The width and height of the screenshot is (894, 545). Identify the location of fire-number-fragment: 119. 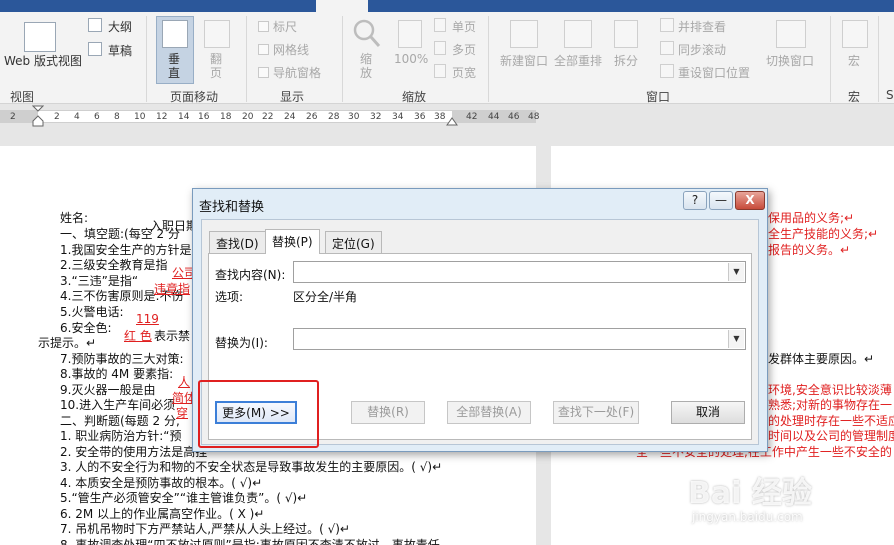
(147, 319).